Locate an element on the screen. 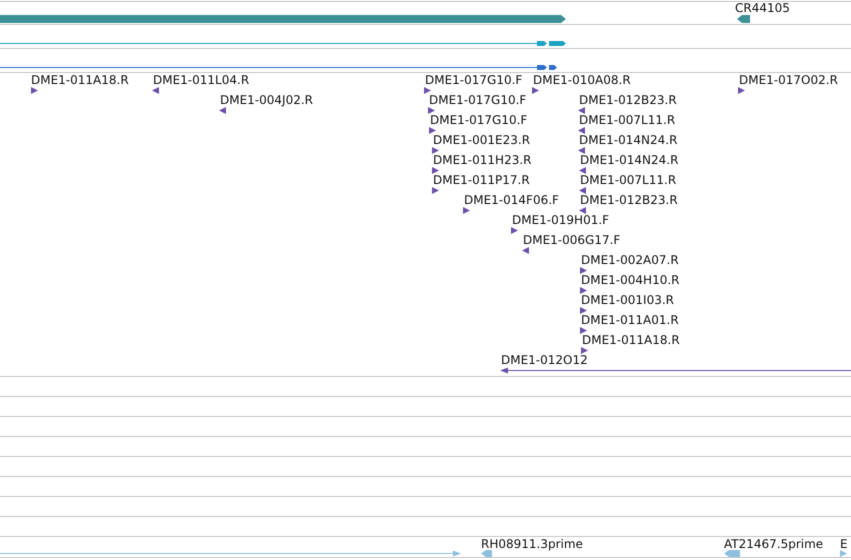 The image size is (851, 560). feature-label: DME1-001E23.R is located at coordinates (481, 140).